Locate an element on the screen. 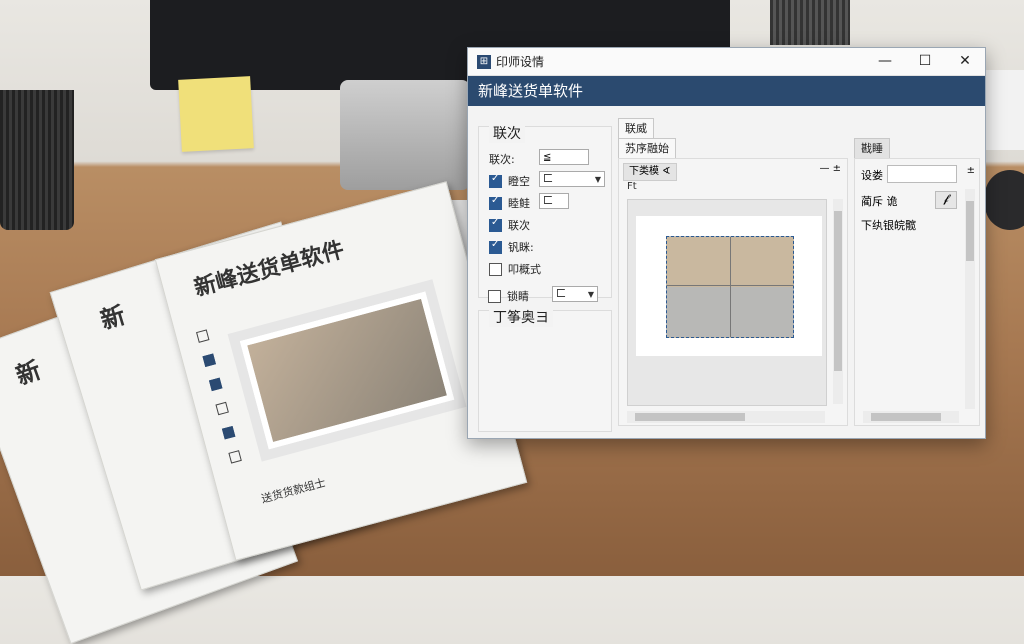 The width and height of the screenshot is (1024, 644). background-monitor-stand is located at coordinates (405, 135).